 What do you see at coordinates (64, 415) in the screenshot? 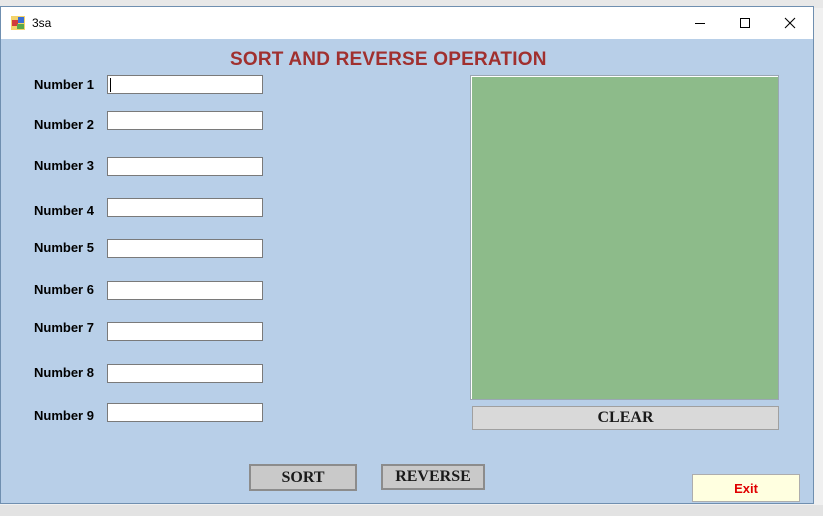
I see `label-number-9: Number 9` at bounding box center [64, 415].